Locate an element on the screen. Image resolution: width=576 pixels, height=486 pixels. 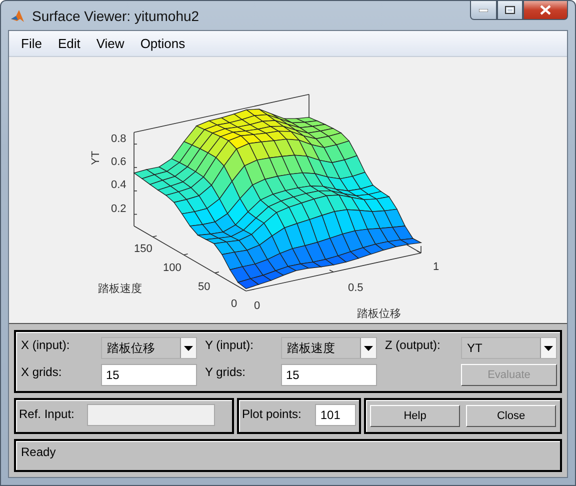
maximize-button is located at coordinates (510, 10).